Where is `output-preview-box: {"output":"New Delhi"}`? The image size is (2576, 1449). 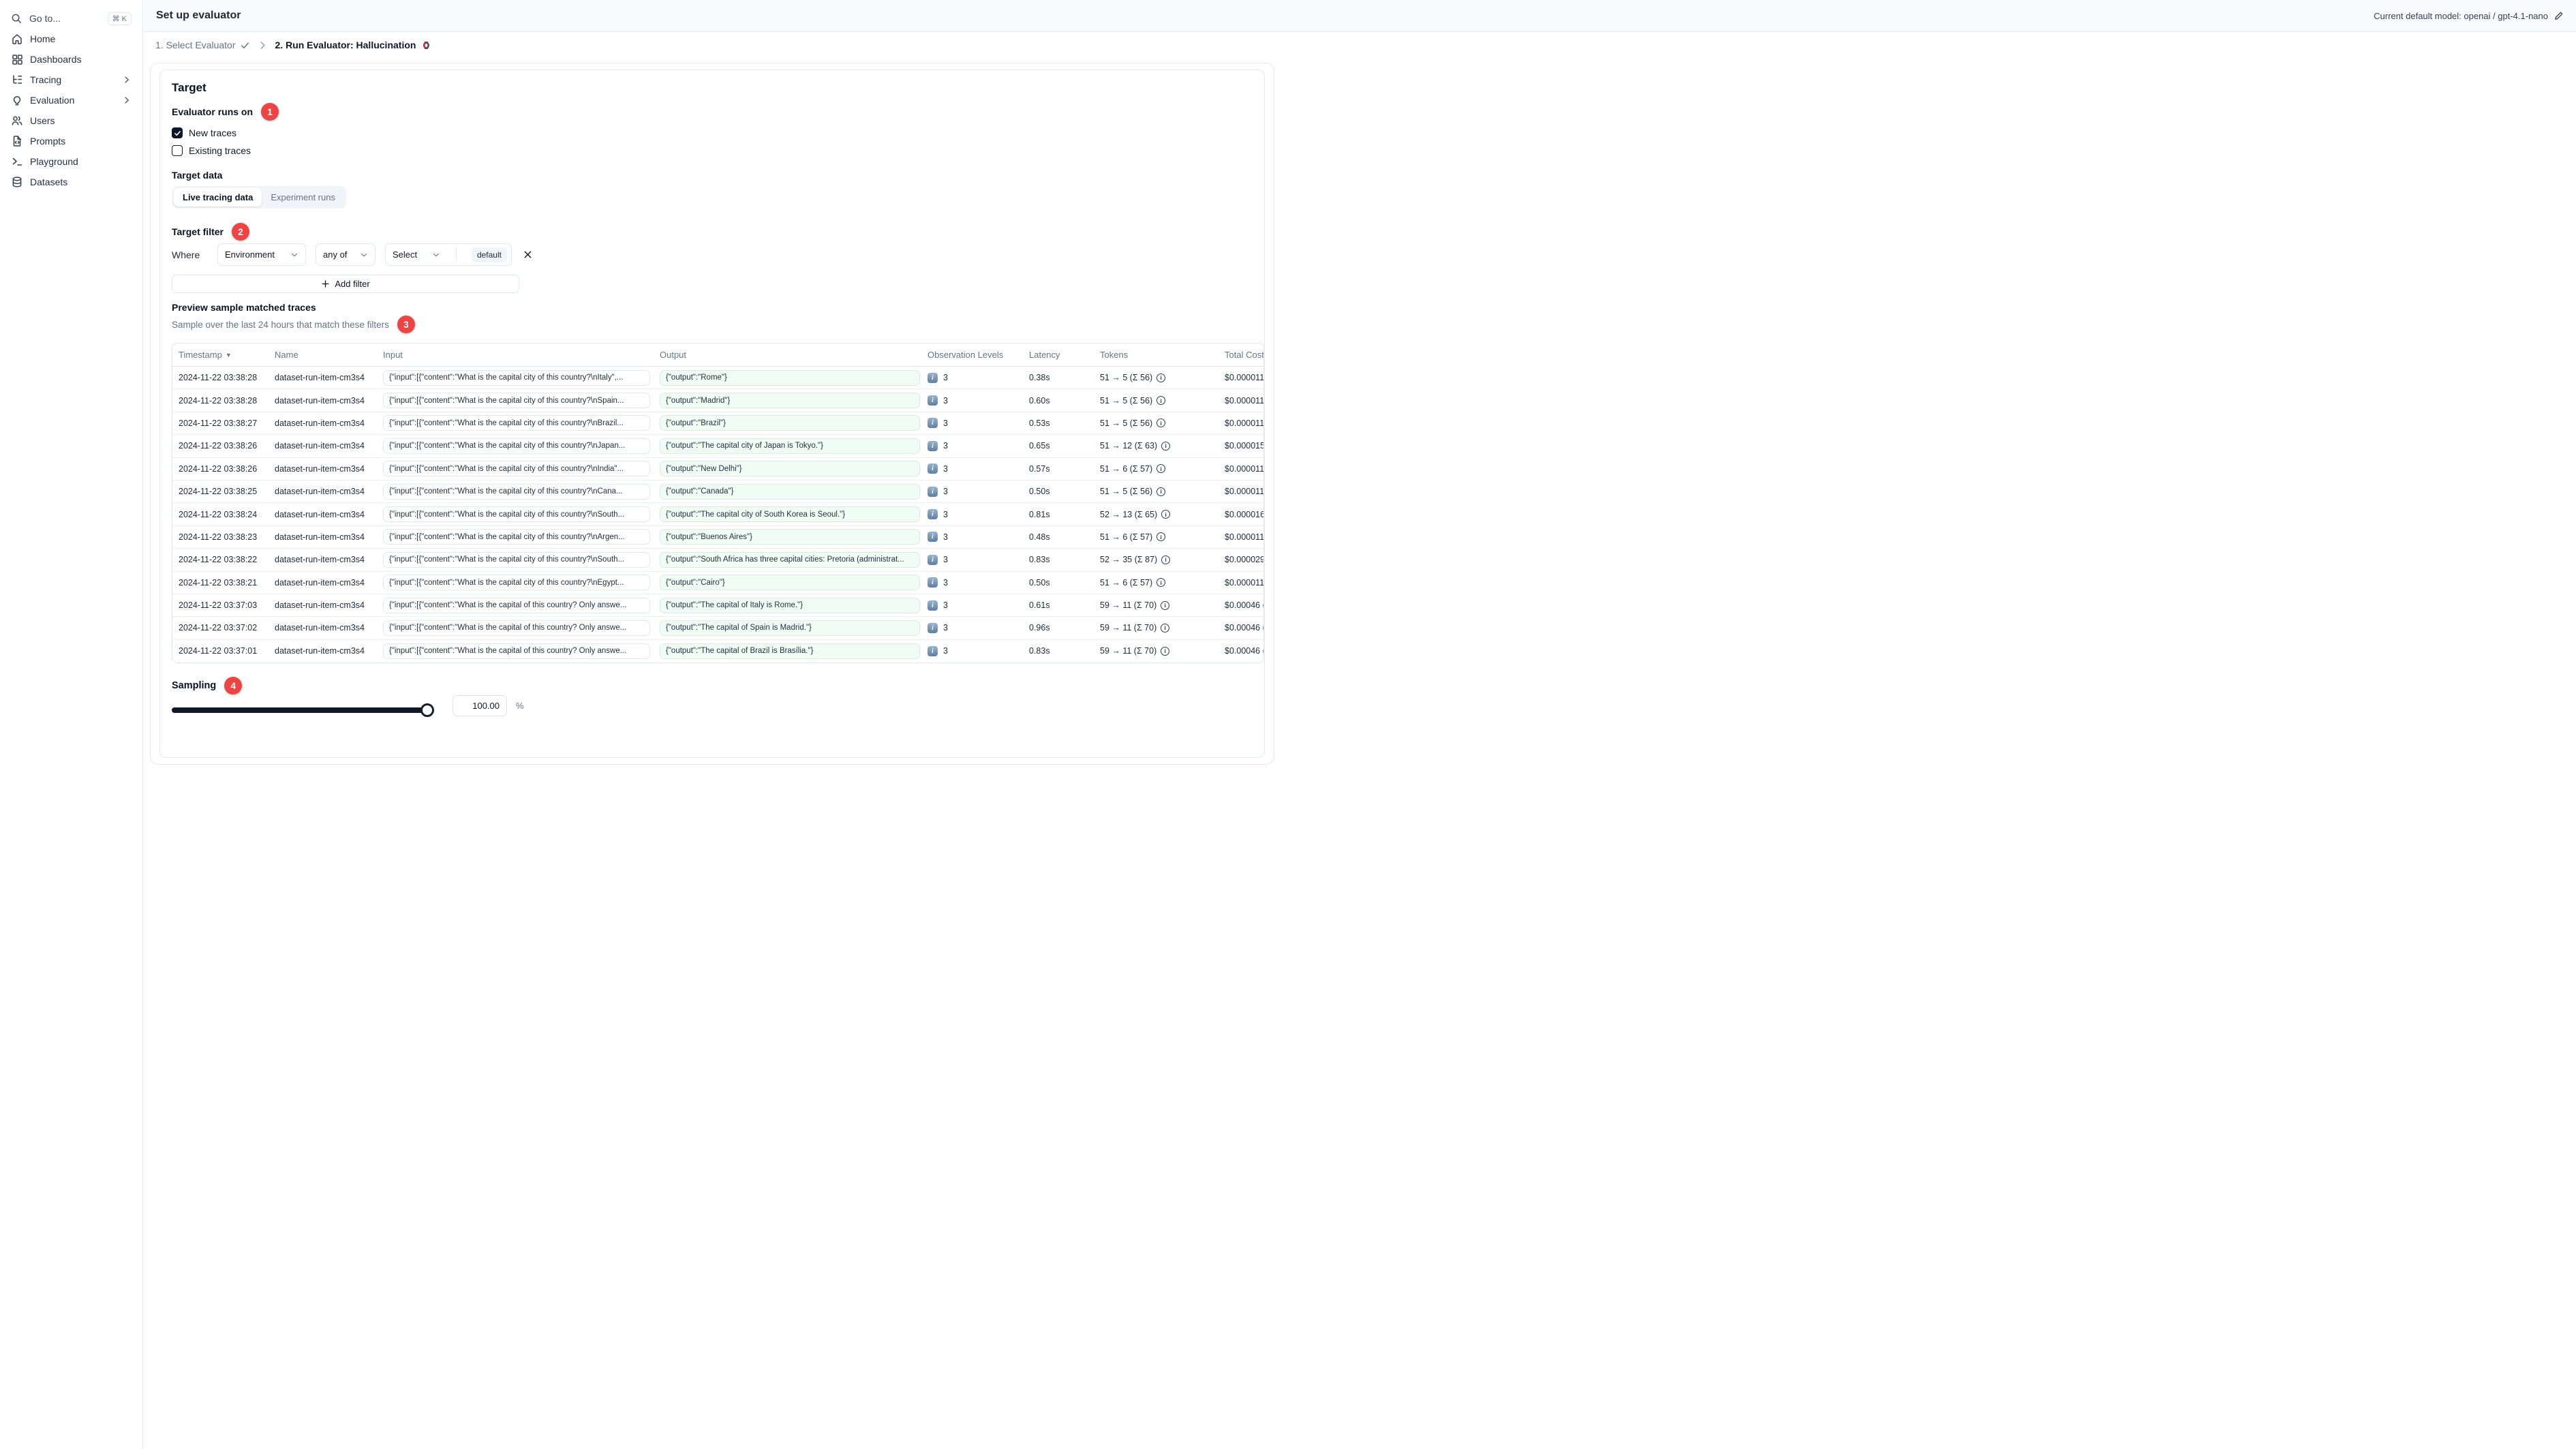 output-preview-box: {"output":"New Delhi"} is located at coordinates (790, 469).